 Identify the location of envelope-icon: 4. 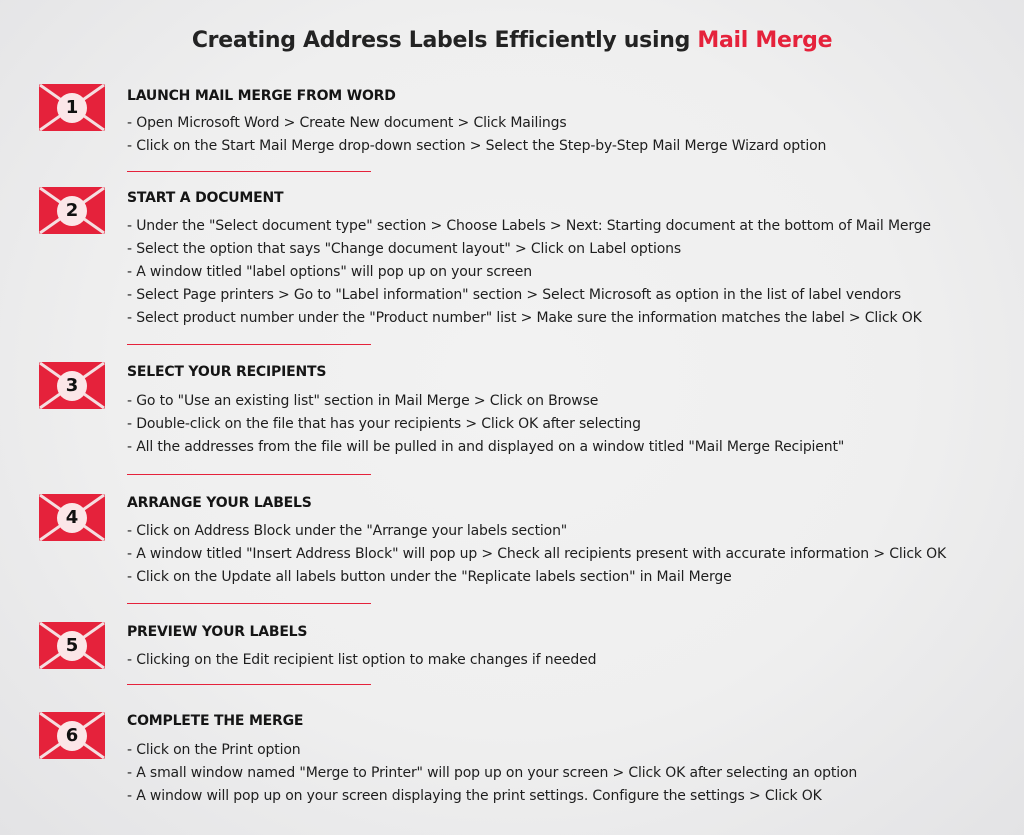
(72, 517).